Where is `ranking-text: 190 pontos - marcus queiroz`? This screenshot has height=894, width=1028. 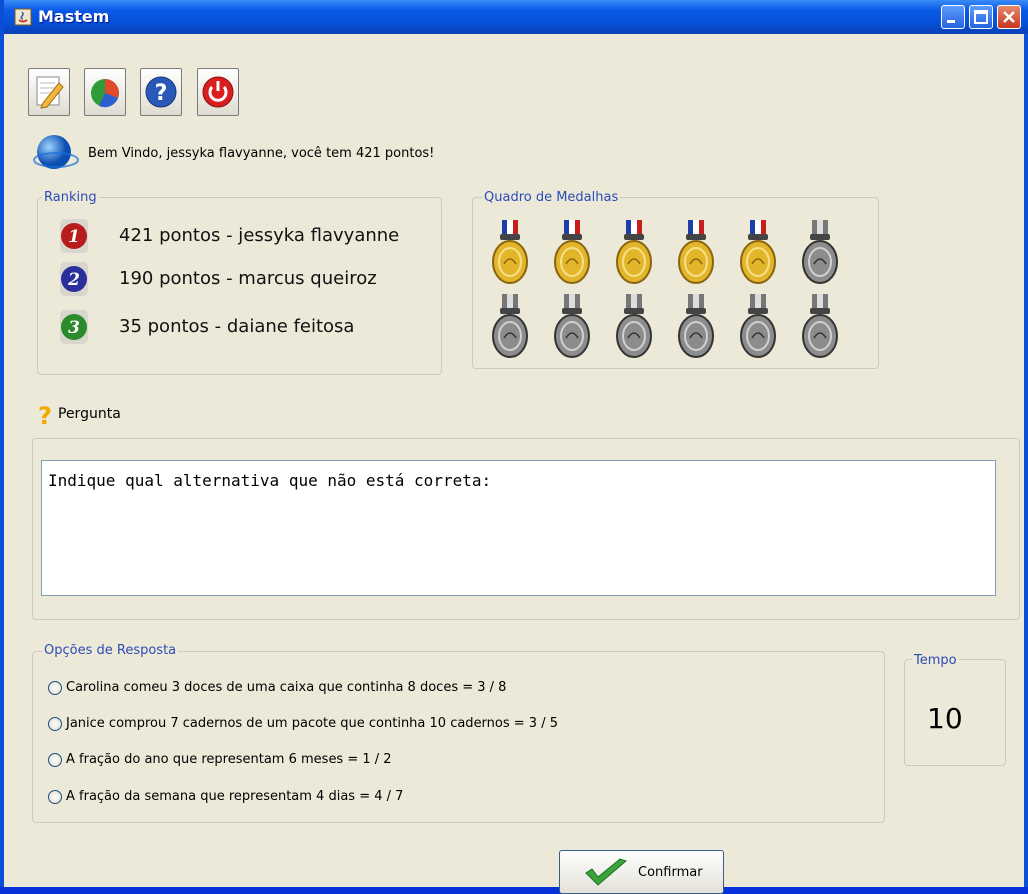
ranking-text: 190 pontos - marcus queiroz is located at coordinates (248, 278).